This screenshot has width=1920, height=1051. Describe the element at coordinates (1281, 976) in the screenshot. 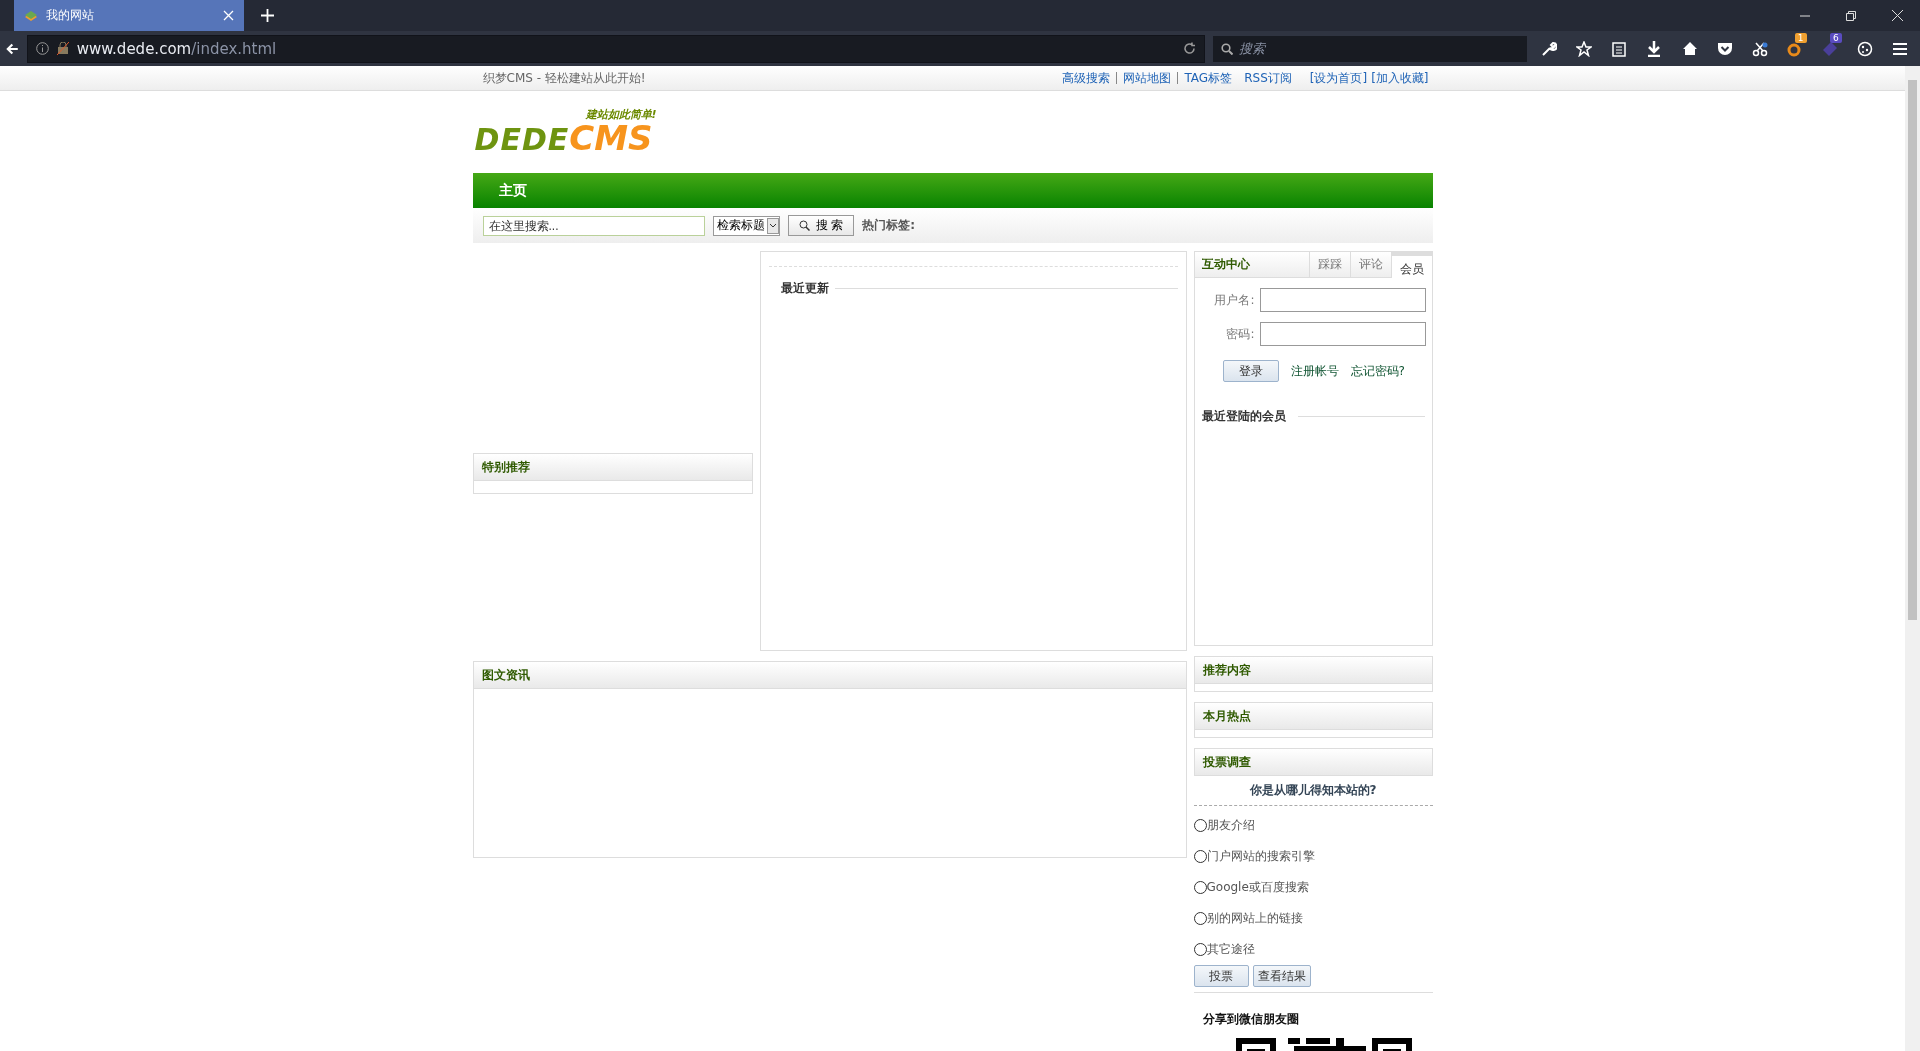

I see `vote-button: 查看结果` at that location.